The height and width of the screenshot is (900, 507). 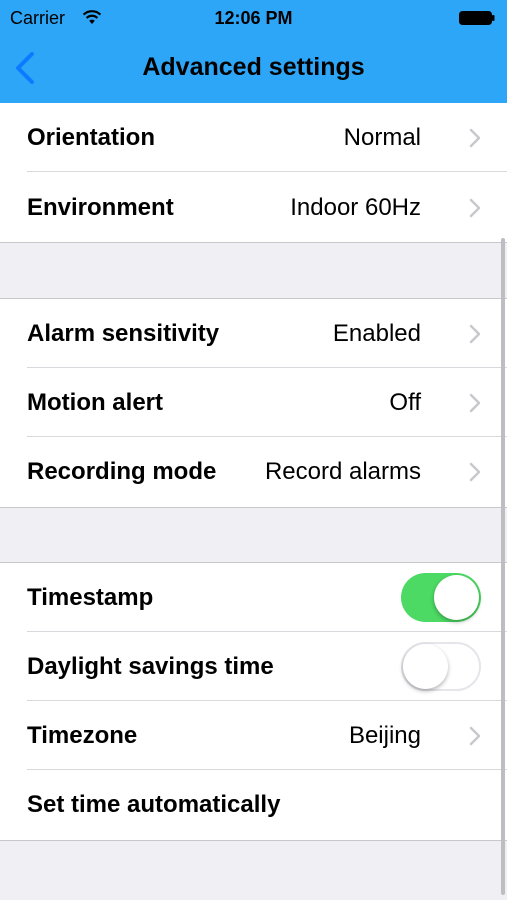 I want to click on page-title: Advanced settings, so click(x=253, y=67).